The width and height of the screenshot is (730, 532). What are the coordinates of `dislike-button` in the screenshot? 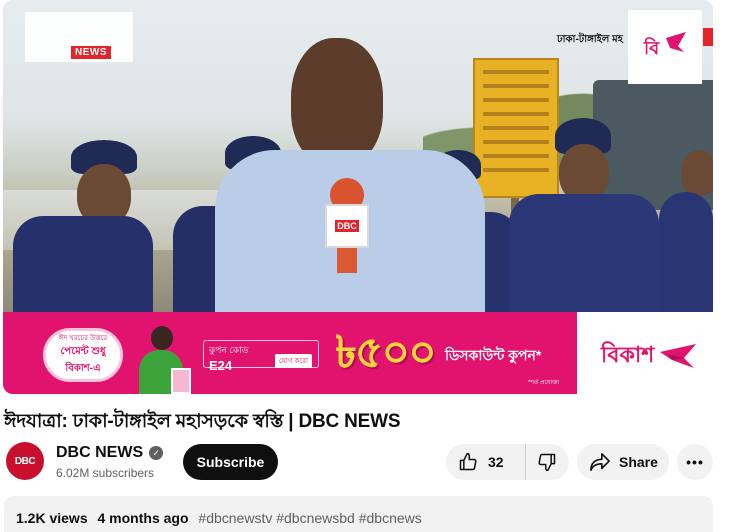 It's located at (547, 462).